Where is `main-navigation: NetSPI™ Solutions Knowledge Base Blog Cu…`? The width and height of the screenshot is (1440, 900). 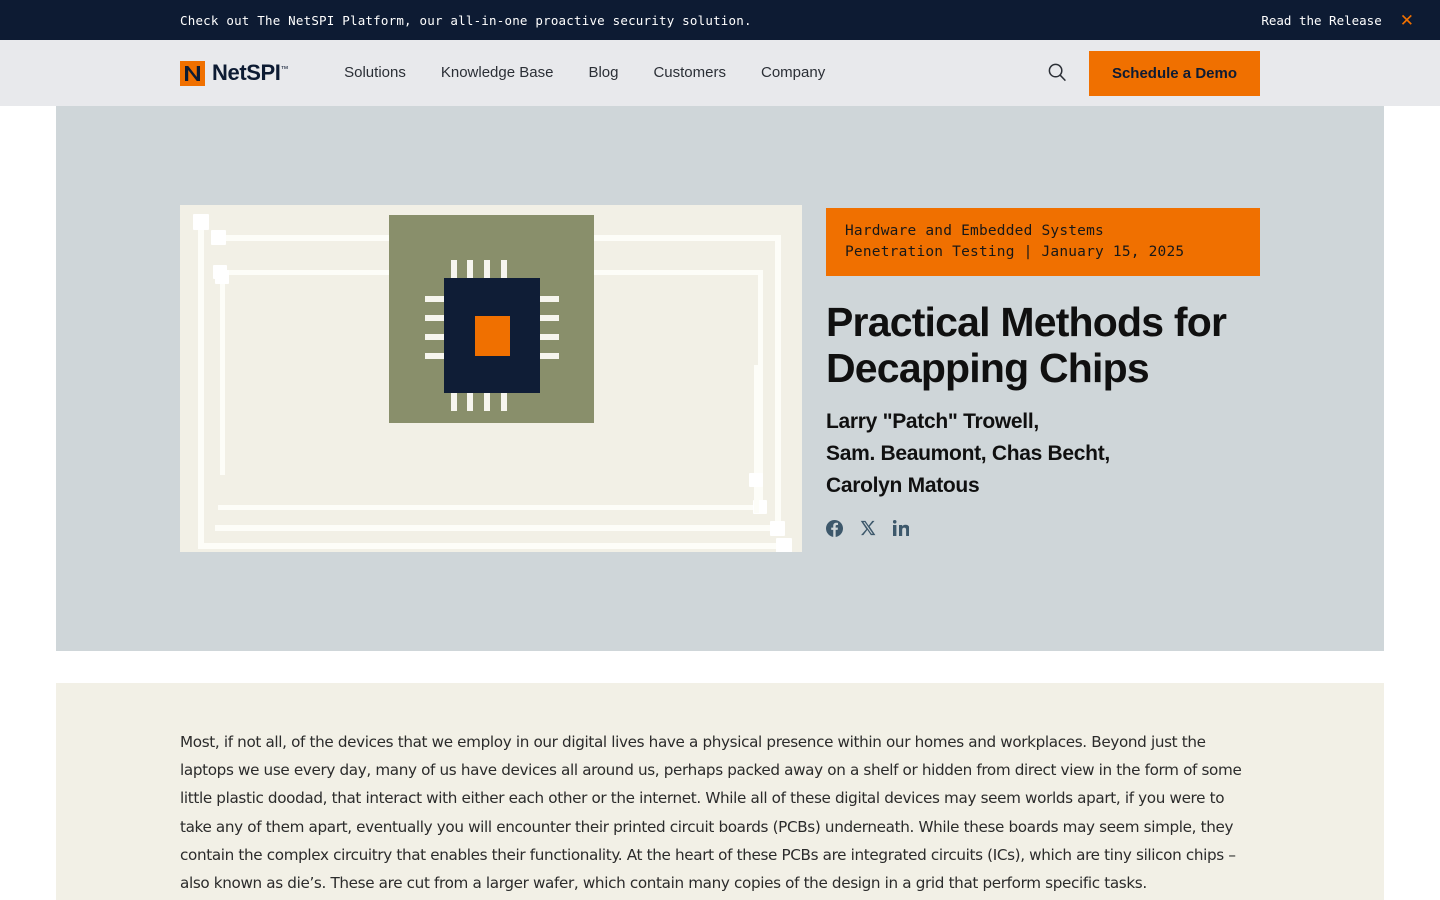 main-navigation: NetSPI™ Solutions Knowledge Base Blog Cu… is located at coordinates (720, 73).